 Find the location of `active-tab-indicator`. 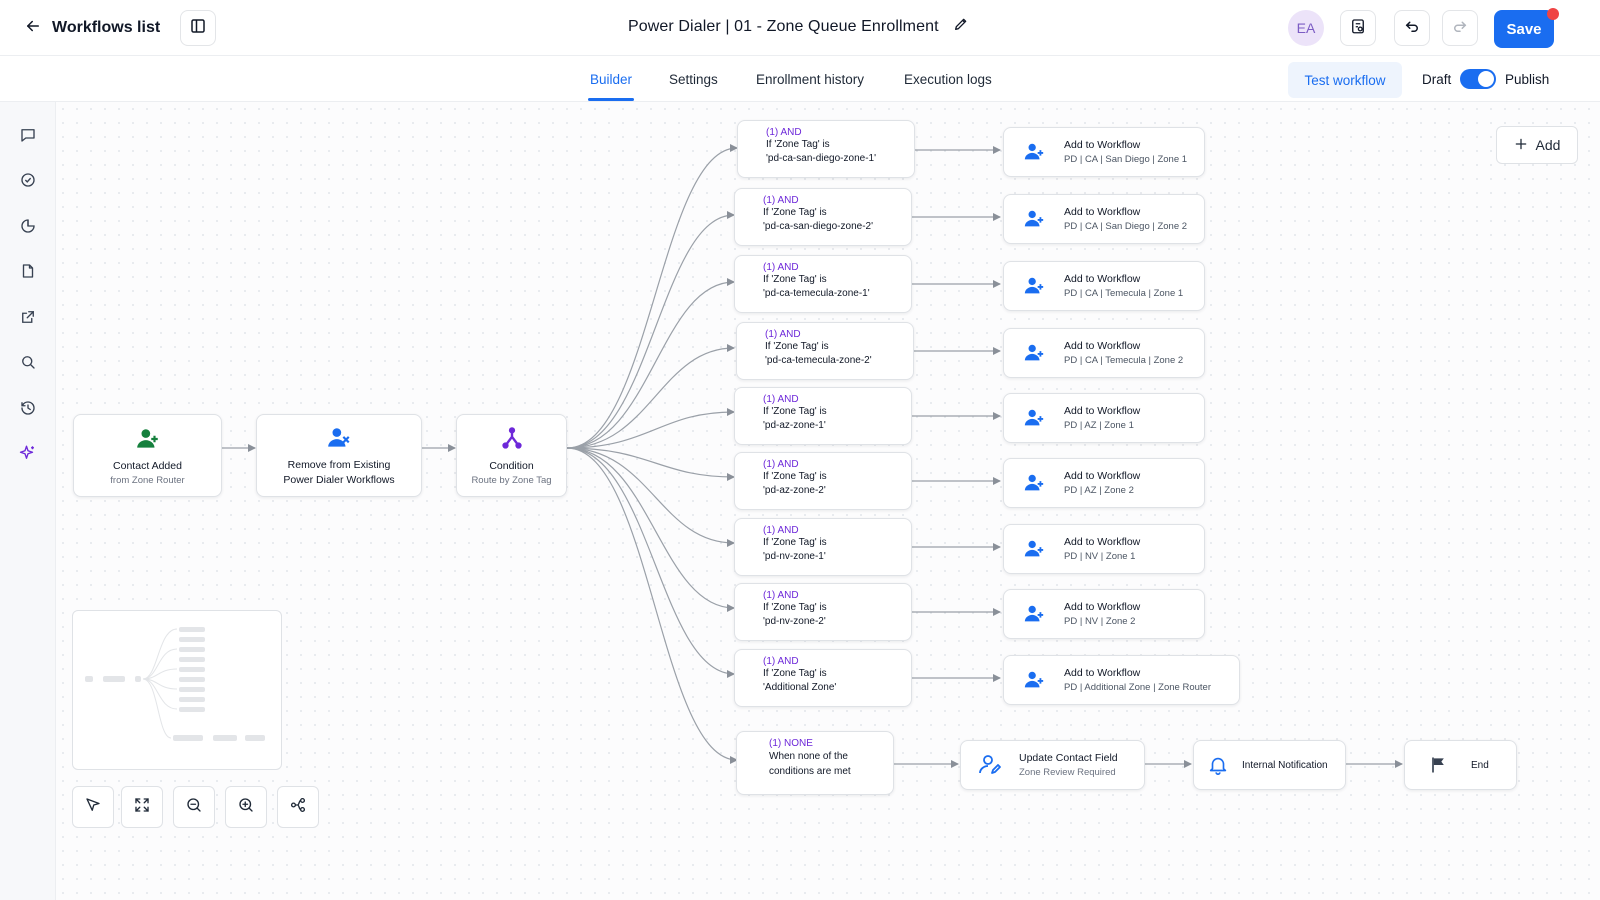

active-tab-indicator is located at coordinates (611, 99).